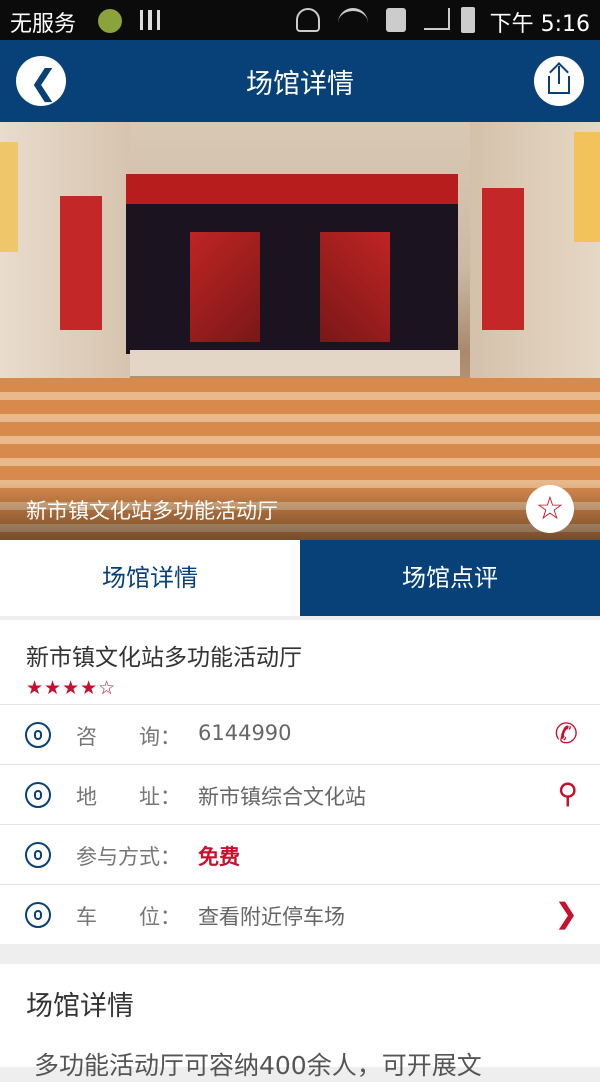 The height and width of the screenshot is (1082, 600). I want to click on coins-icon, so click(38, 855).